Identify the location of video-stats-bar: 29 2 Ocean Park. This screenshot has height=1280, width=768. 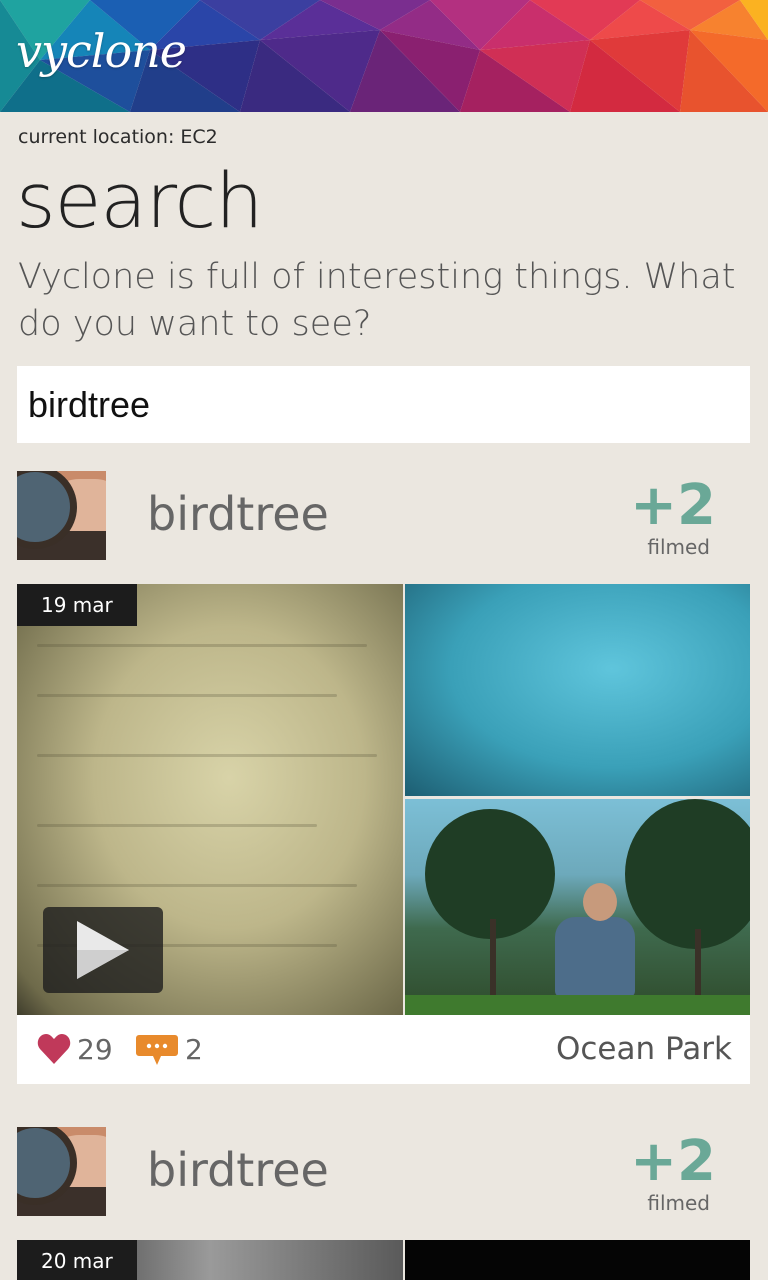
(383, 1049).